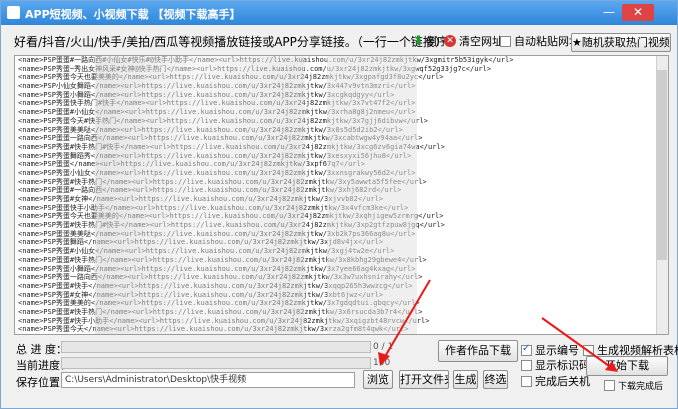 The image size is (678, 409). I want to click on total-progress-bar, so click(216, 347).